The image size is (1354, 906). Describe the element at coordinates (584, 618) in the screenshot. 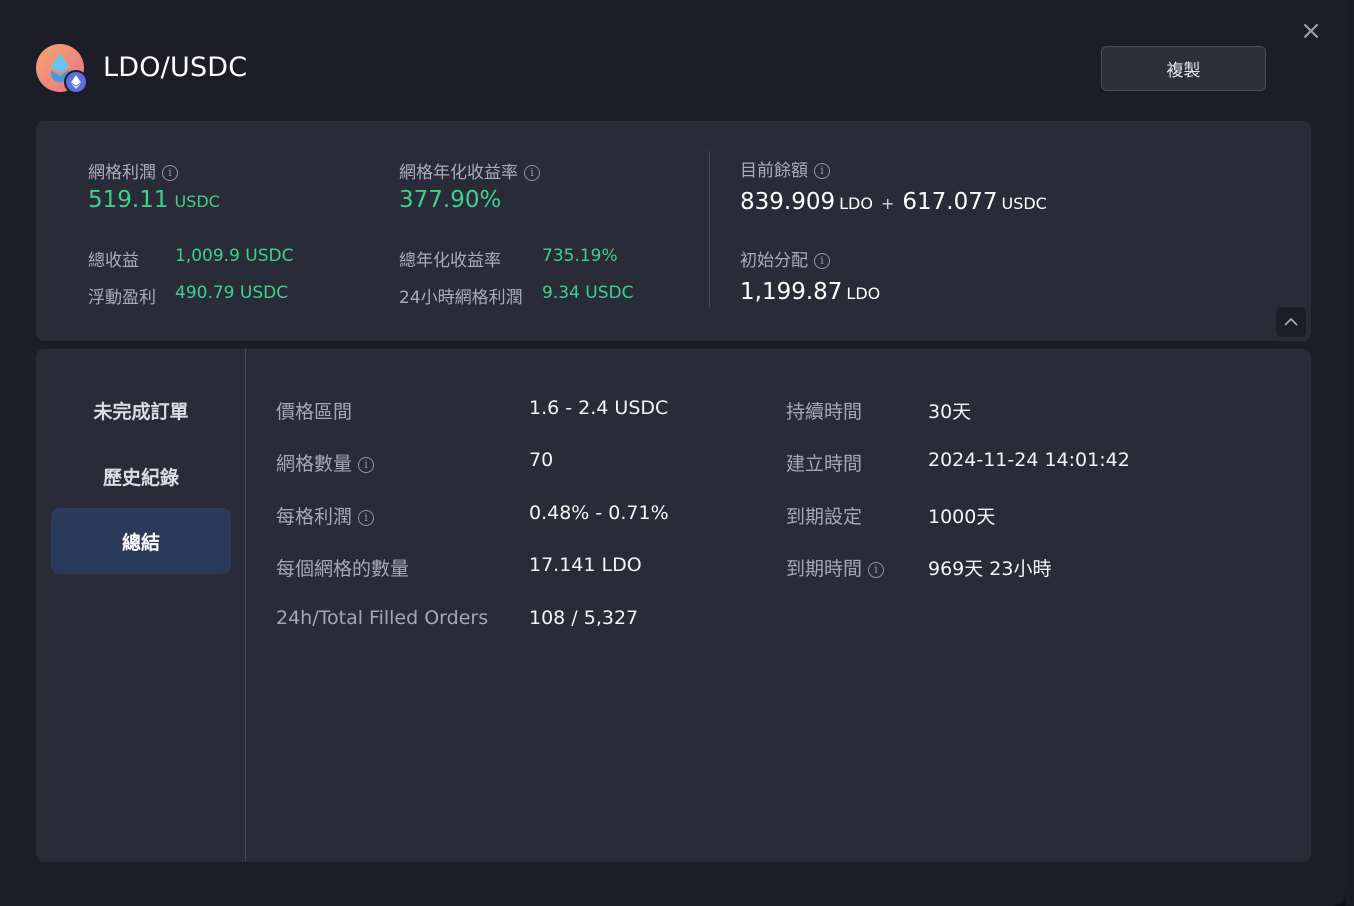

I see `filled-orders-value: 108 / 5,327` at that location.